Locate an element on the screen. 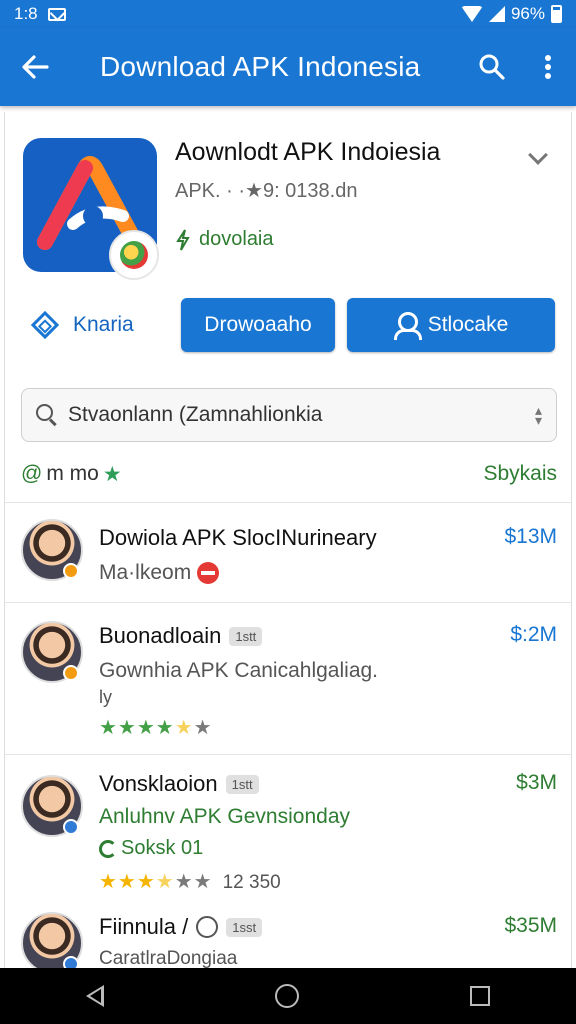  list-item: Dowiola APK SlocINurineary Ma·lkeom $13M is located at coordinates (288, 552).